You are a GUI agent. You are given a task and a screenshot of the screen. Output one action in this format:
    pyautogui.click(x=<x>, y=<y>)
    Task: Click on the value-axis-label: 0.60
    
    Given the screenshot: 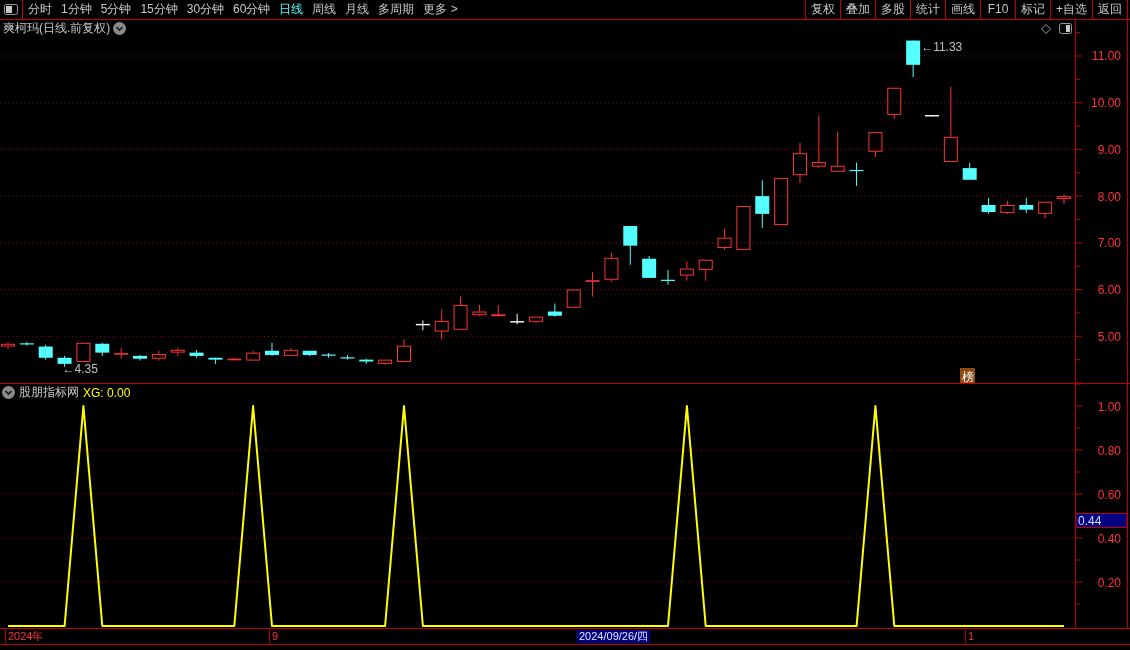 What is the action you would take?
    pyautogui.click(x=1109, y=494)
    